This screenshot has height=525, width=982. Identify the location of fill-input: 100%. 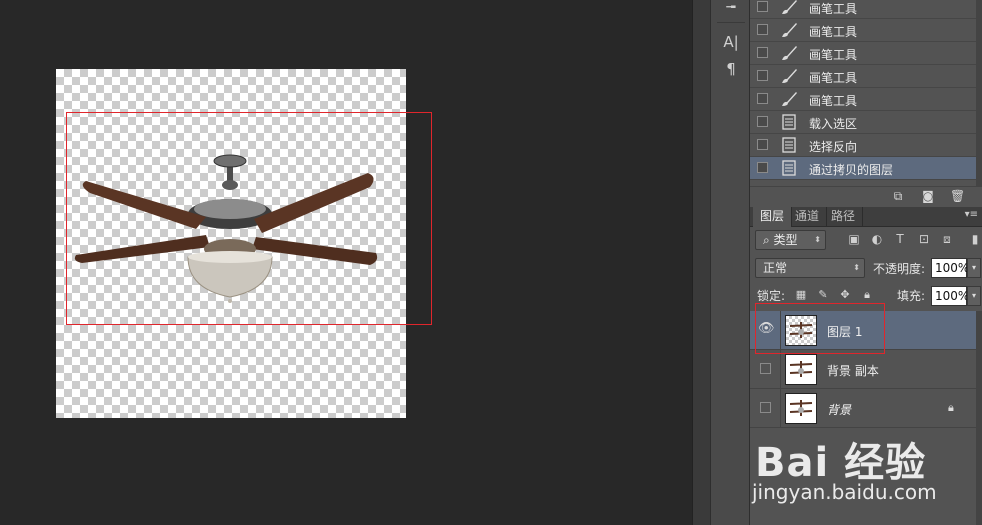
(950, 296).